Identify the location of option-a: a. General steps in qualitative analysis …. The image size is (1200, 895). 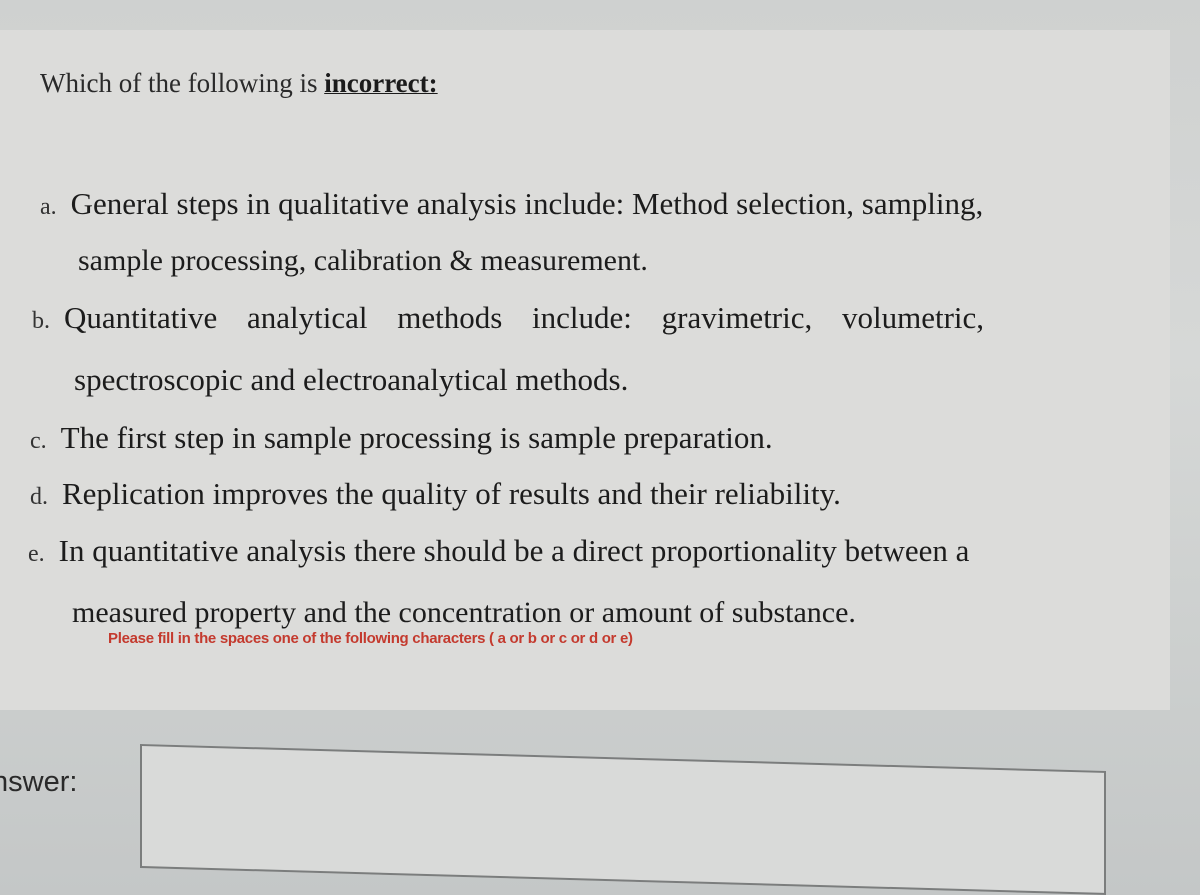
(511, 204).